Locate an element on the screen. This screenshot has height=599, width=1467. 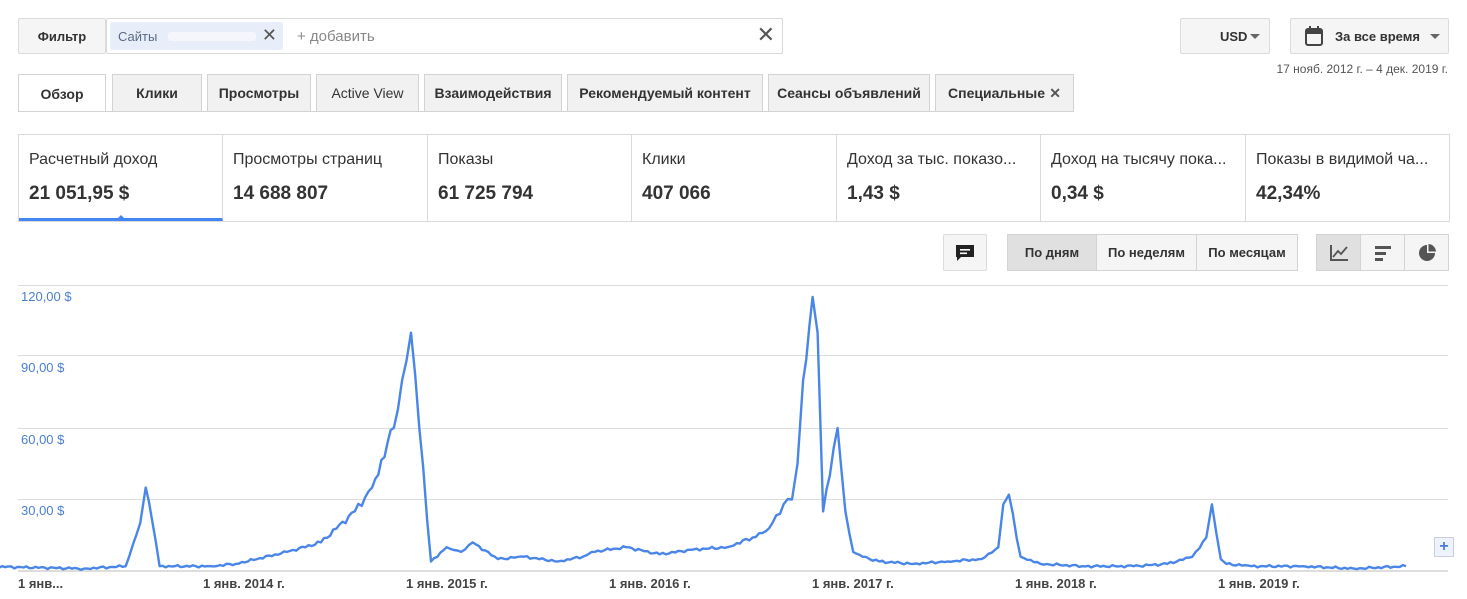
metric-rpm-impressions: Доход за тыс. показо... 1,43 $ is located at coordinates (939, 178).